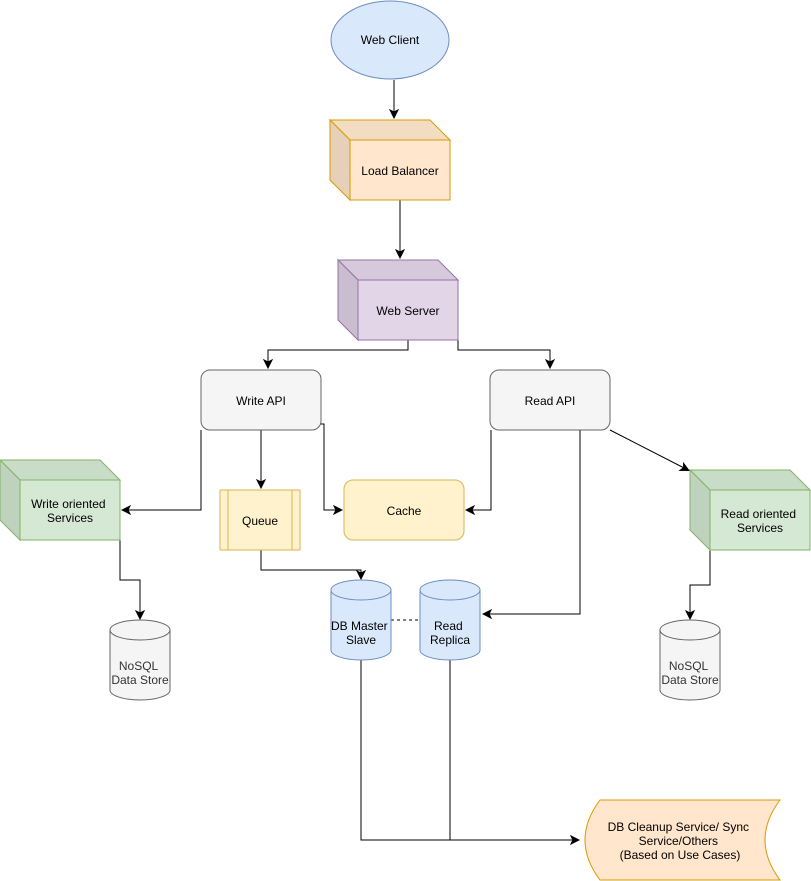 The width and height of the screenshot is (811, 881). Describe the element at coordinates (678, 827) in the screenshot. I see `db-cleanup-label-line1: DB Cleanup Service/ Sync` at that location.